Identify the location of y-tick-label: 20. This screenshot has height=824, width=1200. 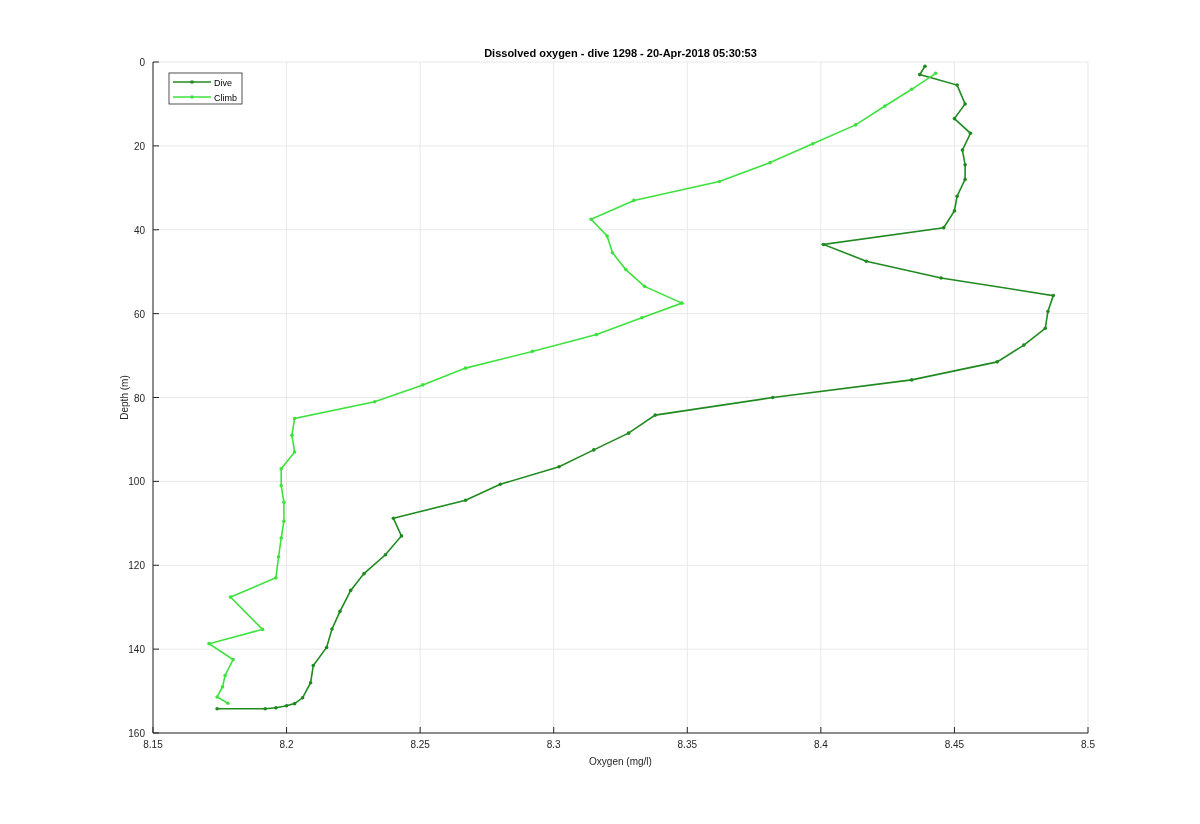
(139, 146).